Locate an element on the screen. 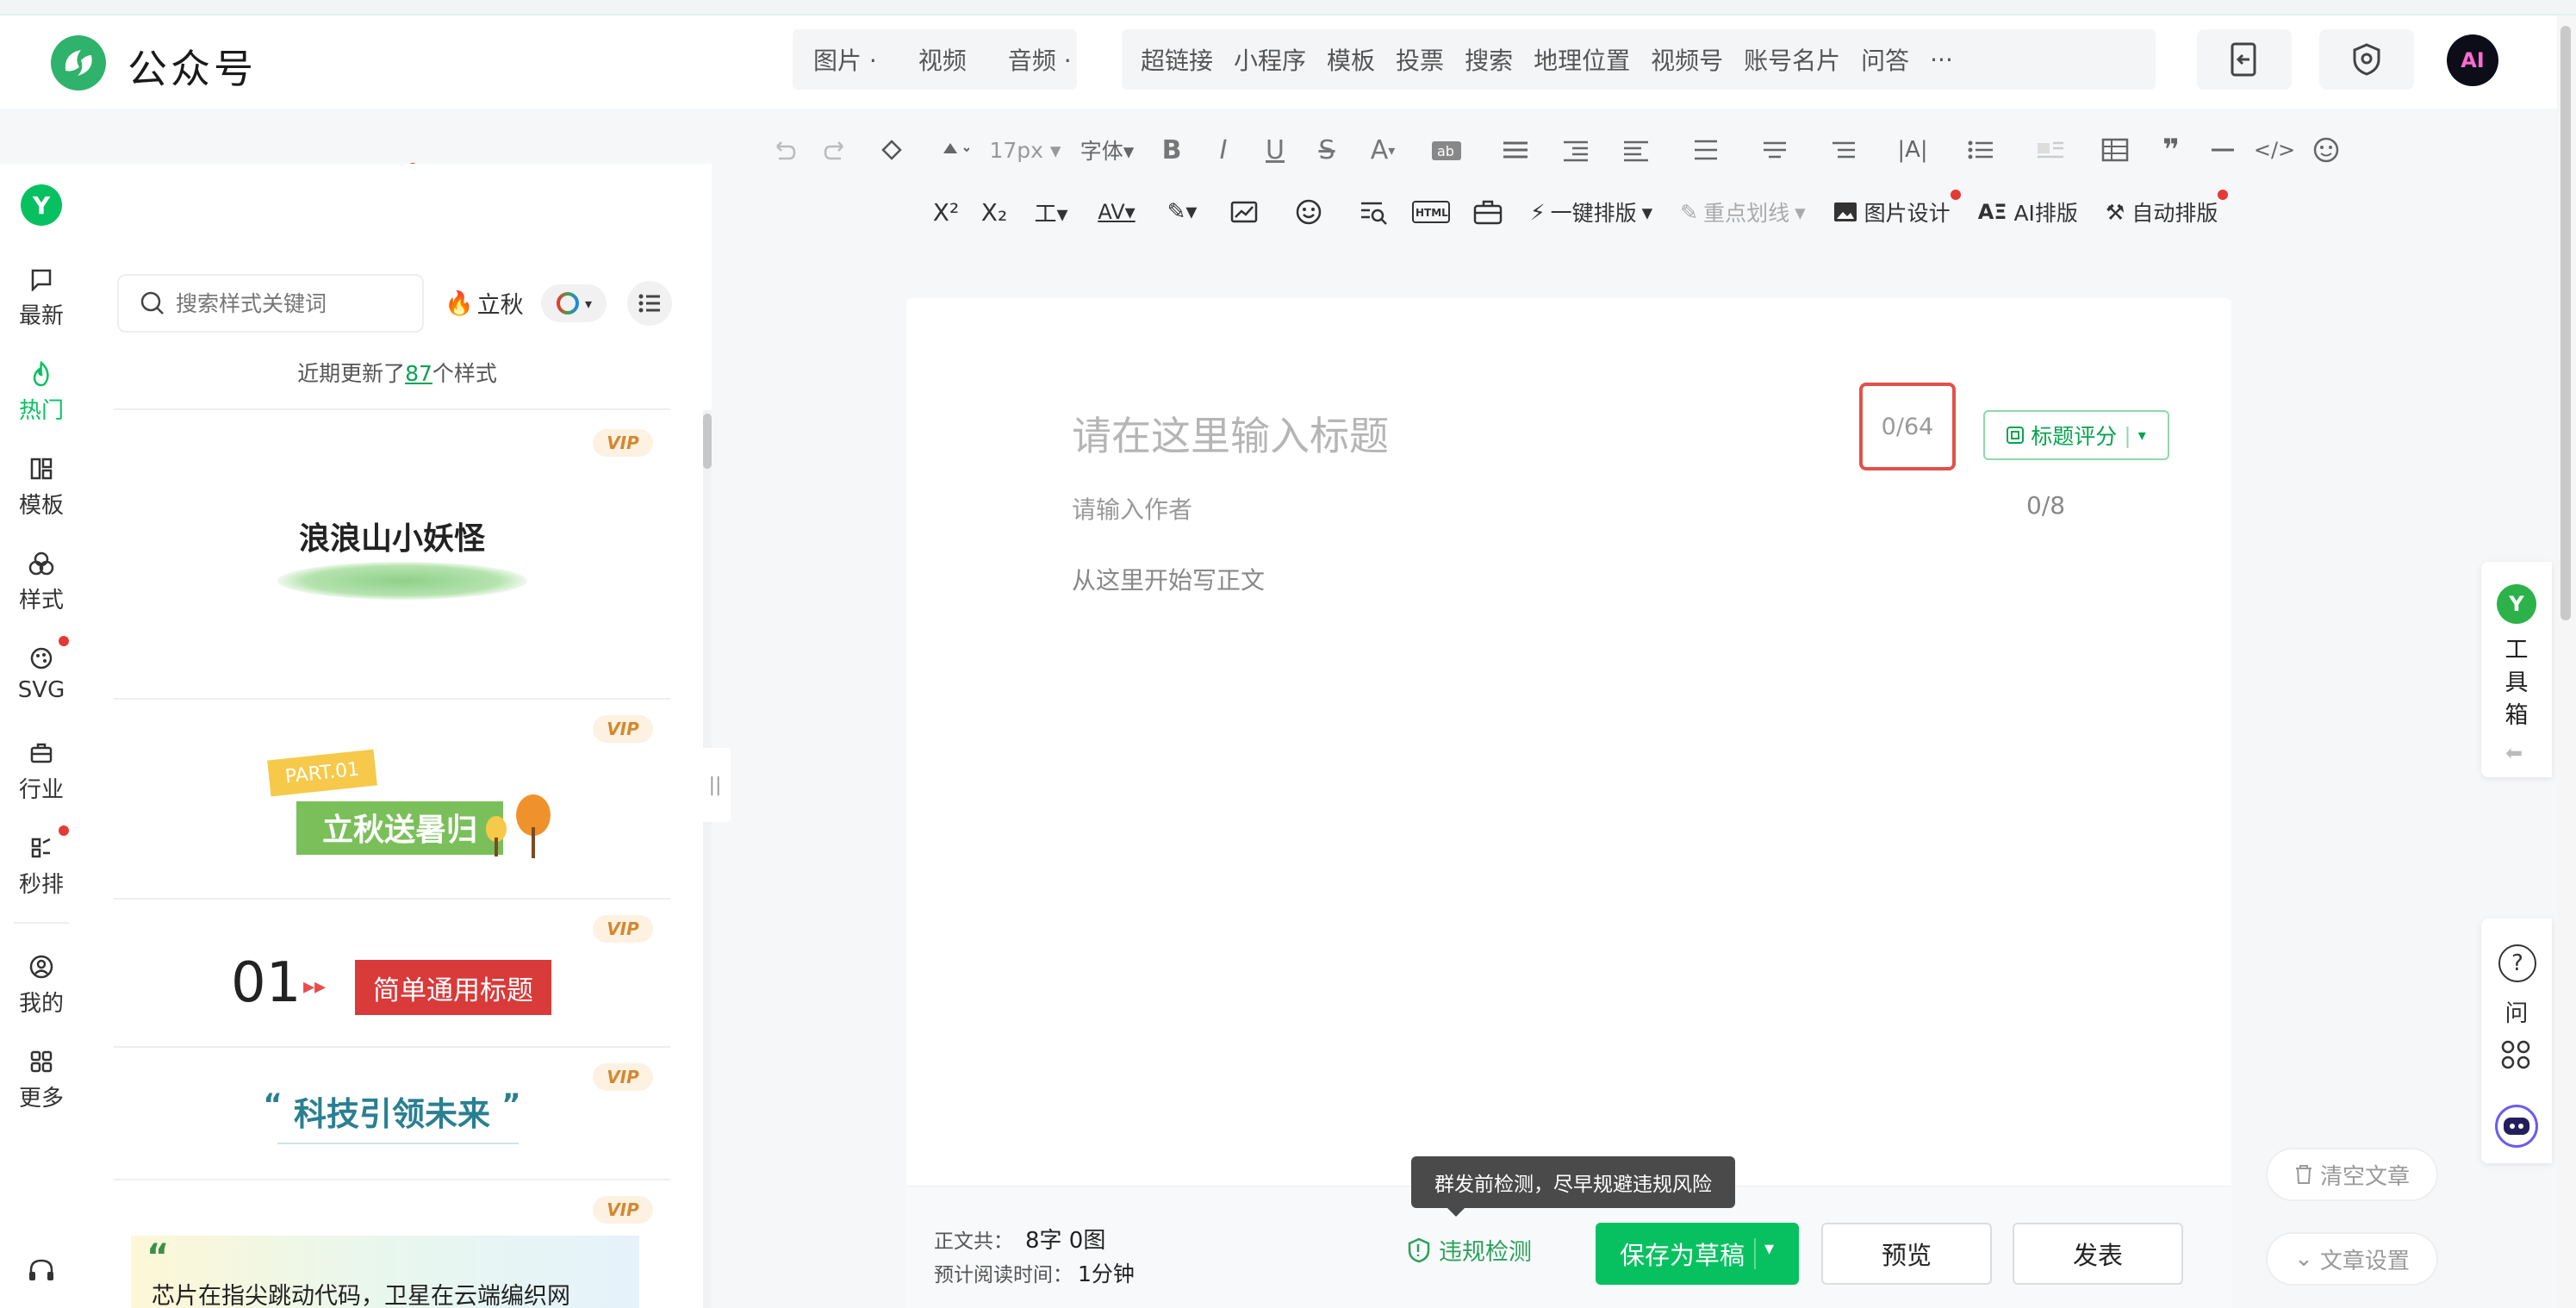 The image size is (2576, 1308). save-draft-button: 保存为草稿 ▾ is located at coordinates (1698, 1254).